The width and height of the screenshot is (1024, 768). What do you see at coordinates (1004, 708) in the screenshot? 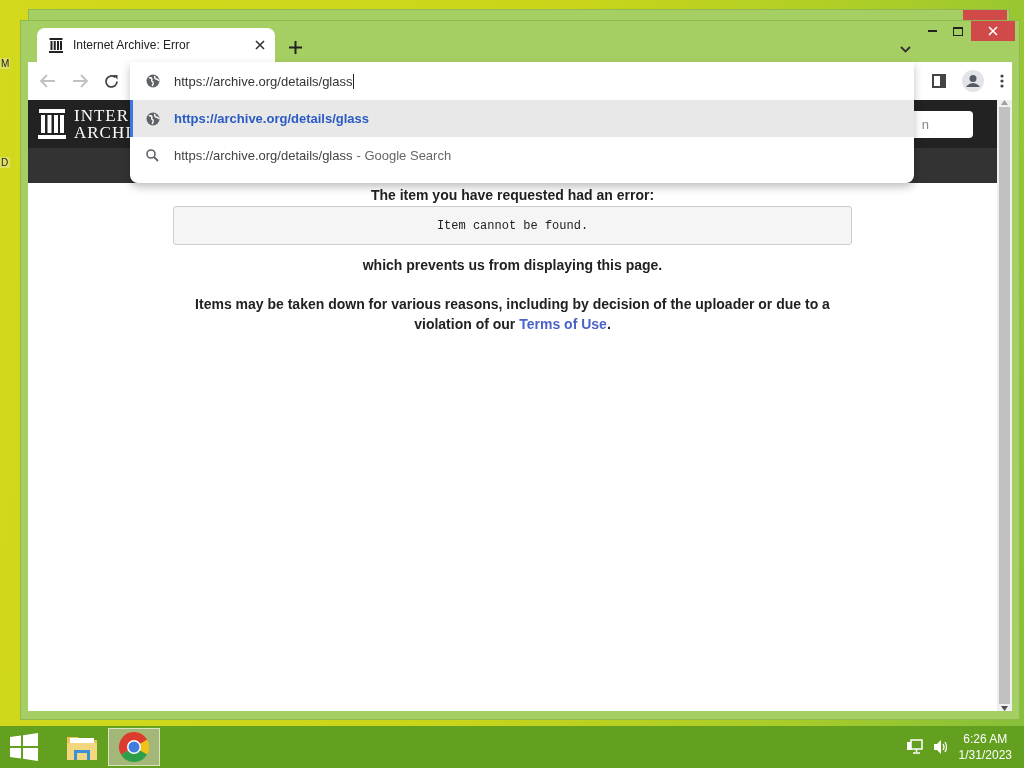
I see `scroll-down-icon` at bounding box center [1004, 708].